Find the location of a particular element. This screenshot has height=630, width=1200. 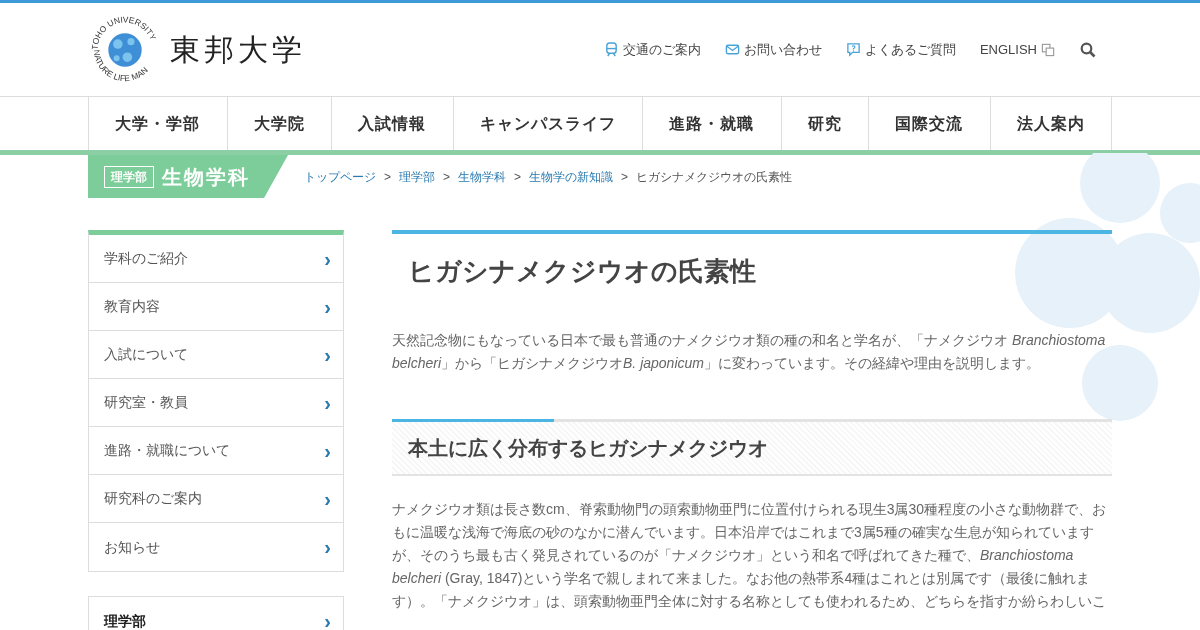

breadcrumb-link: 理学部 is located at coordinates (417, 176).